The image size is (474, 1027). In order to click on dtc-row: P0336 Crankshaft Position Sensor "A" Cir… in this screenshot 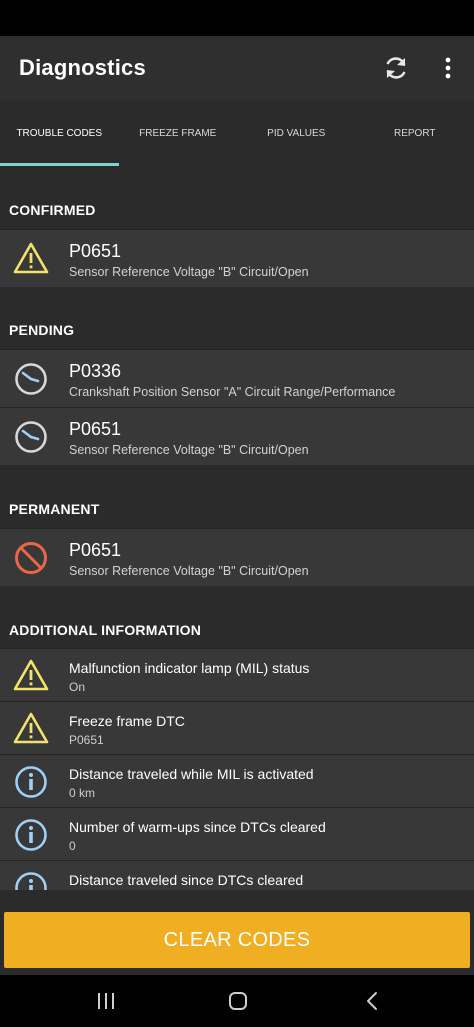, I will do `click(237, 378)`.